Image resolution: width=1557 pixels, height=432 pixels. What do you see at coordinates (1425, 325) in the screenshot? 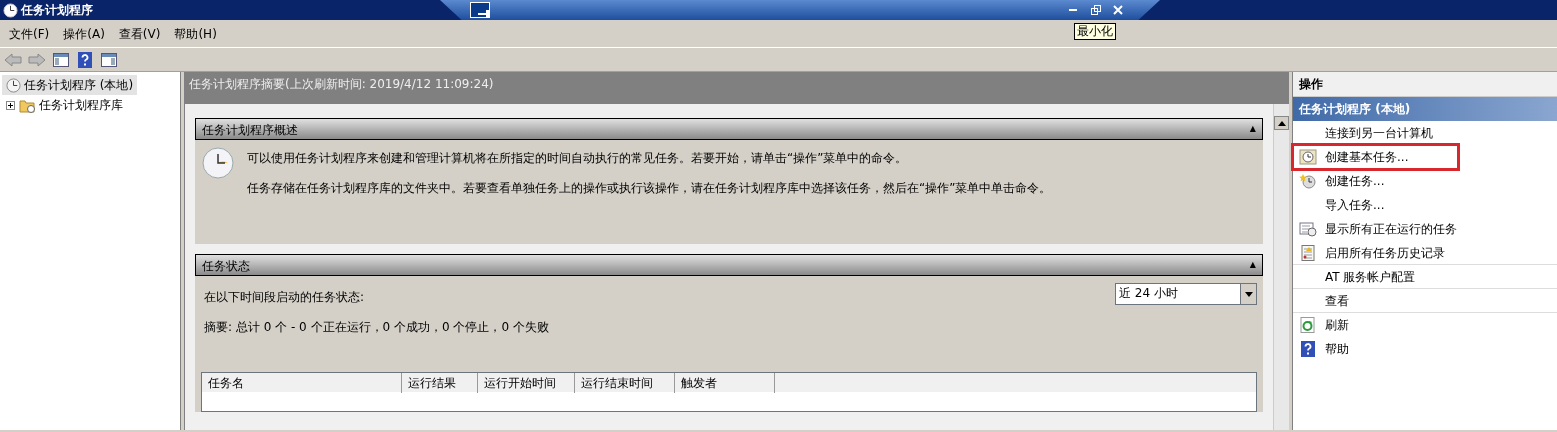
I see `action-item: 刷新` at bounding box center [1425, 325].